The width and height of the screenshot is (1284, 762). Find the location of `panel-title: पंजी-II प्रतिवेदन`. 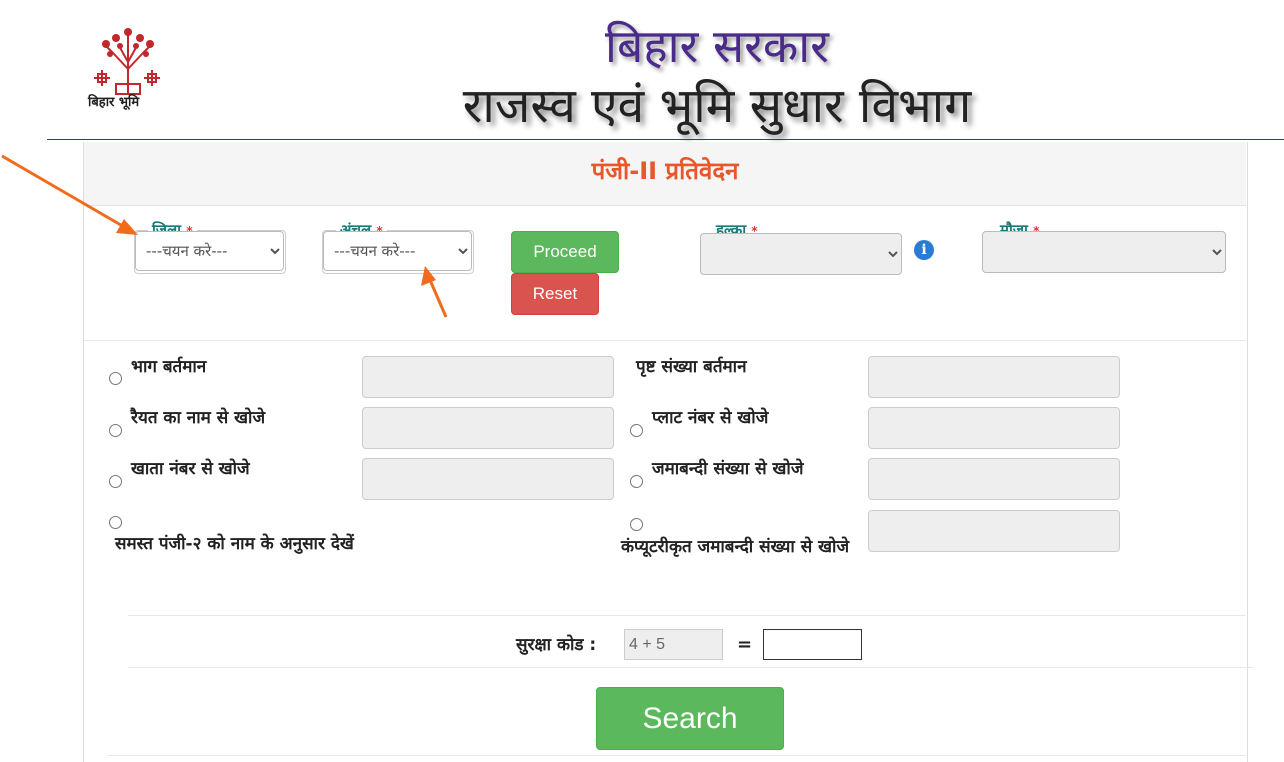

panel-title: पंजी-II प्रतिवेदन is located at coordinates (665, 171).